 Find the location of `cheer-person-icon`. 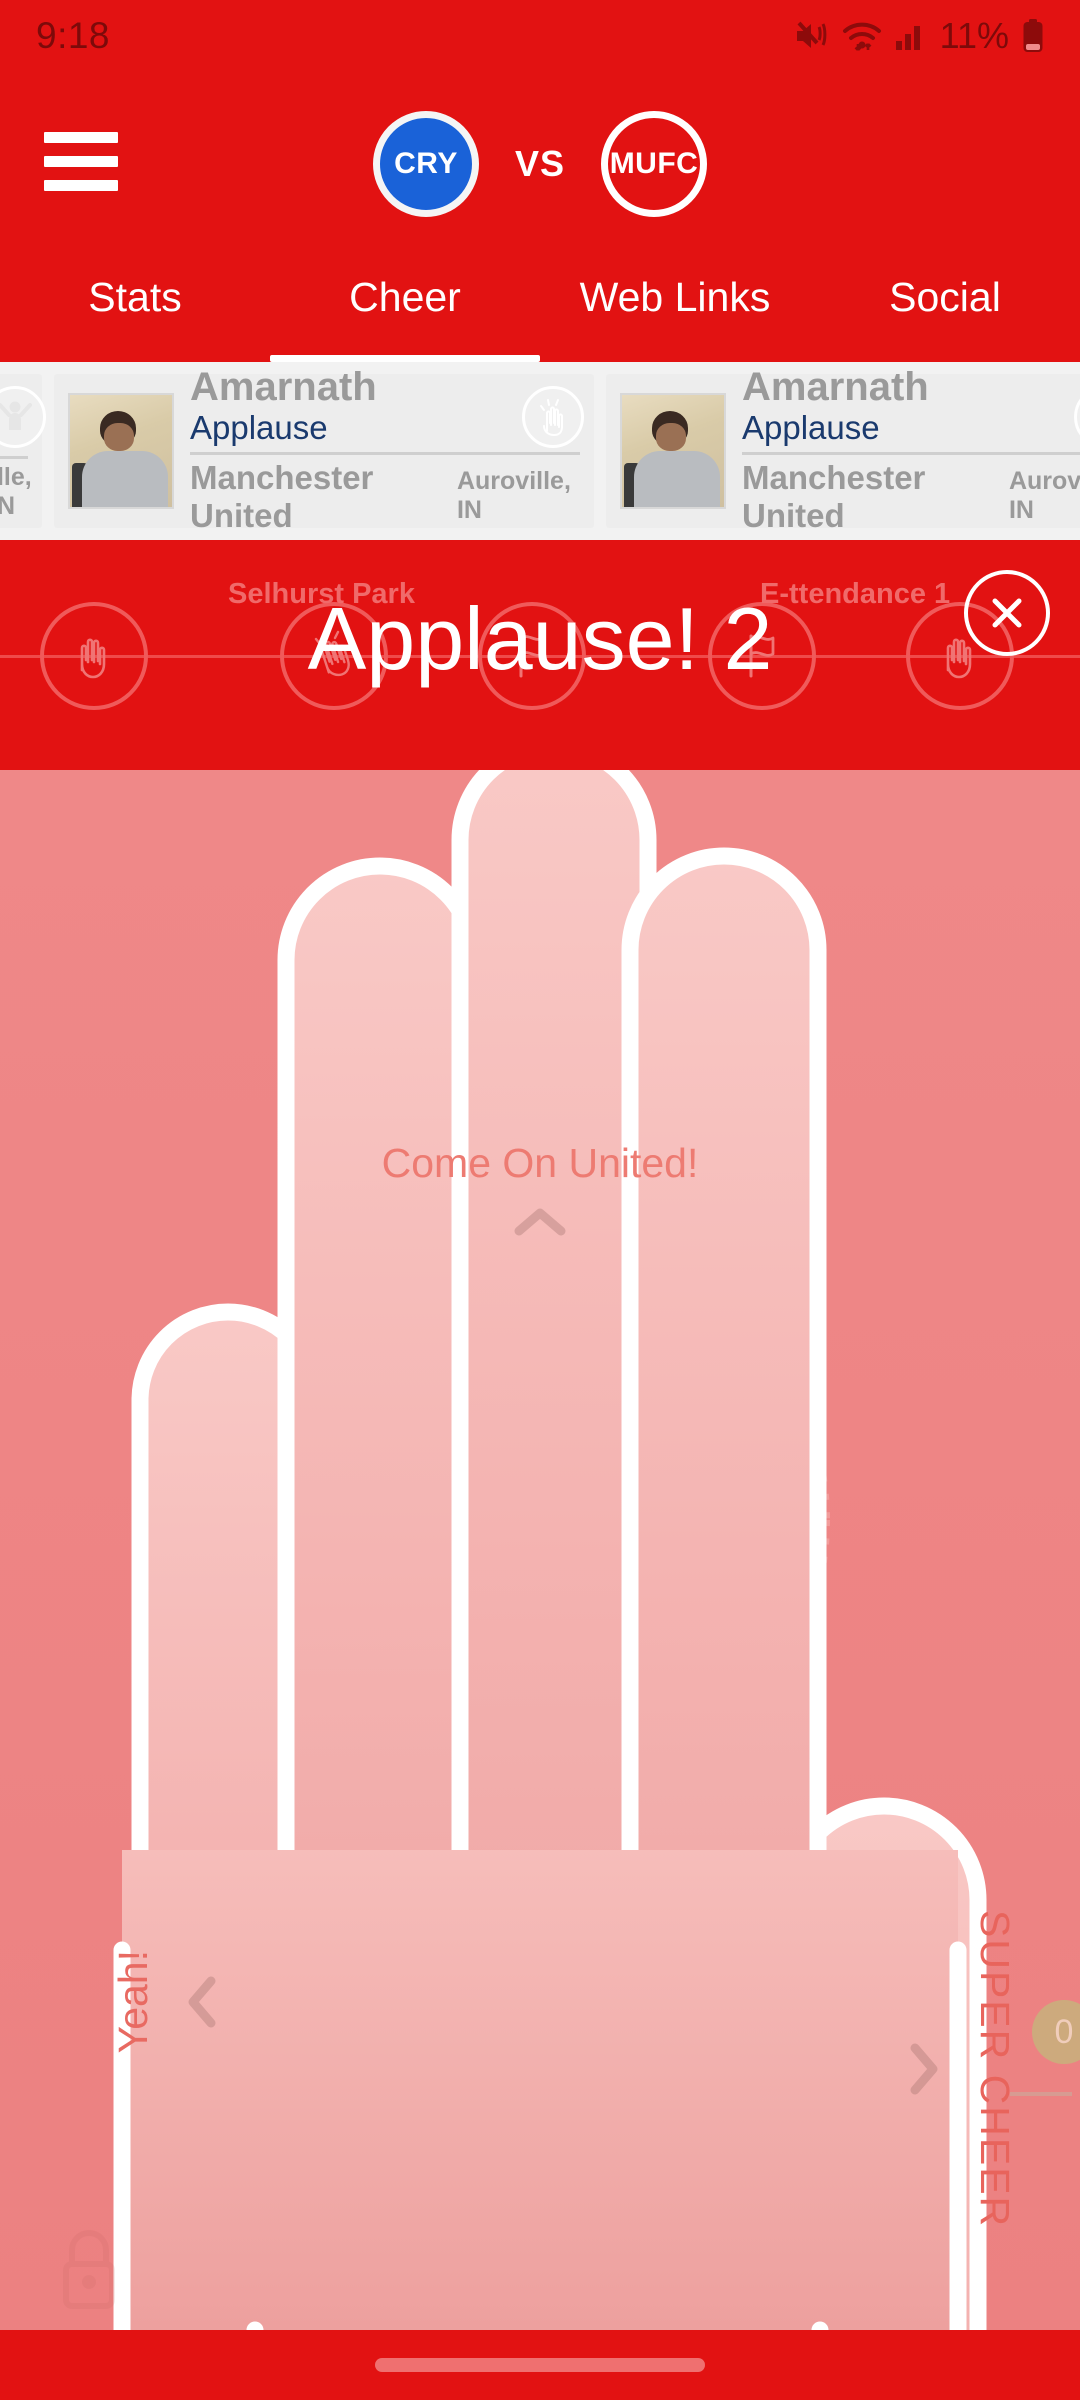

cheer-person-icon is located at coordinates (23, 417).